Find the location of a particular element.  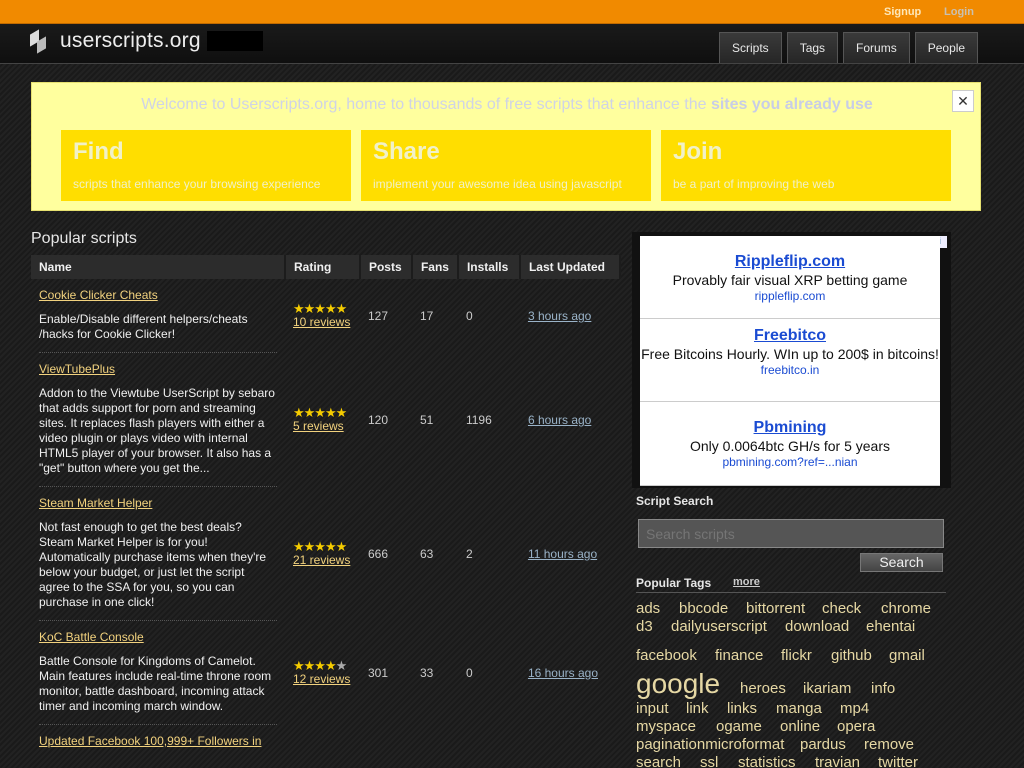

tag-link: remove is located at coordinates (889, 744).